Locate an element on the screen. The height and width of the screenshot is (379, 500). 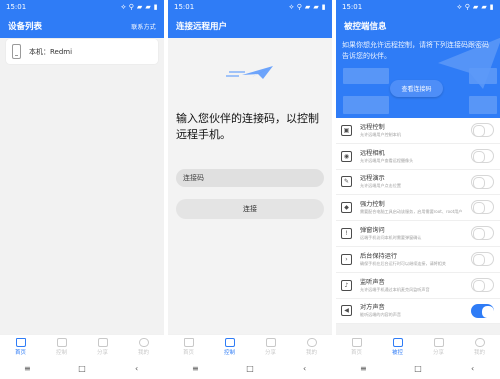
local-device-card: 本机：Redmi is located at coordinates (82, 51).